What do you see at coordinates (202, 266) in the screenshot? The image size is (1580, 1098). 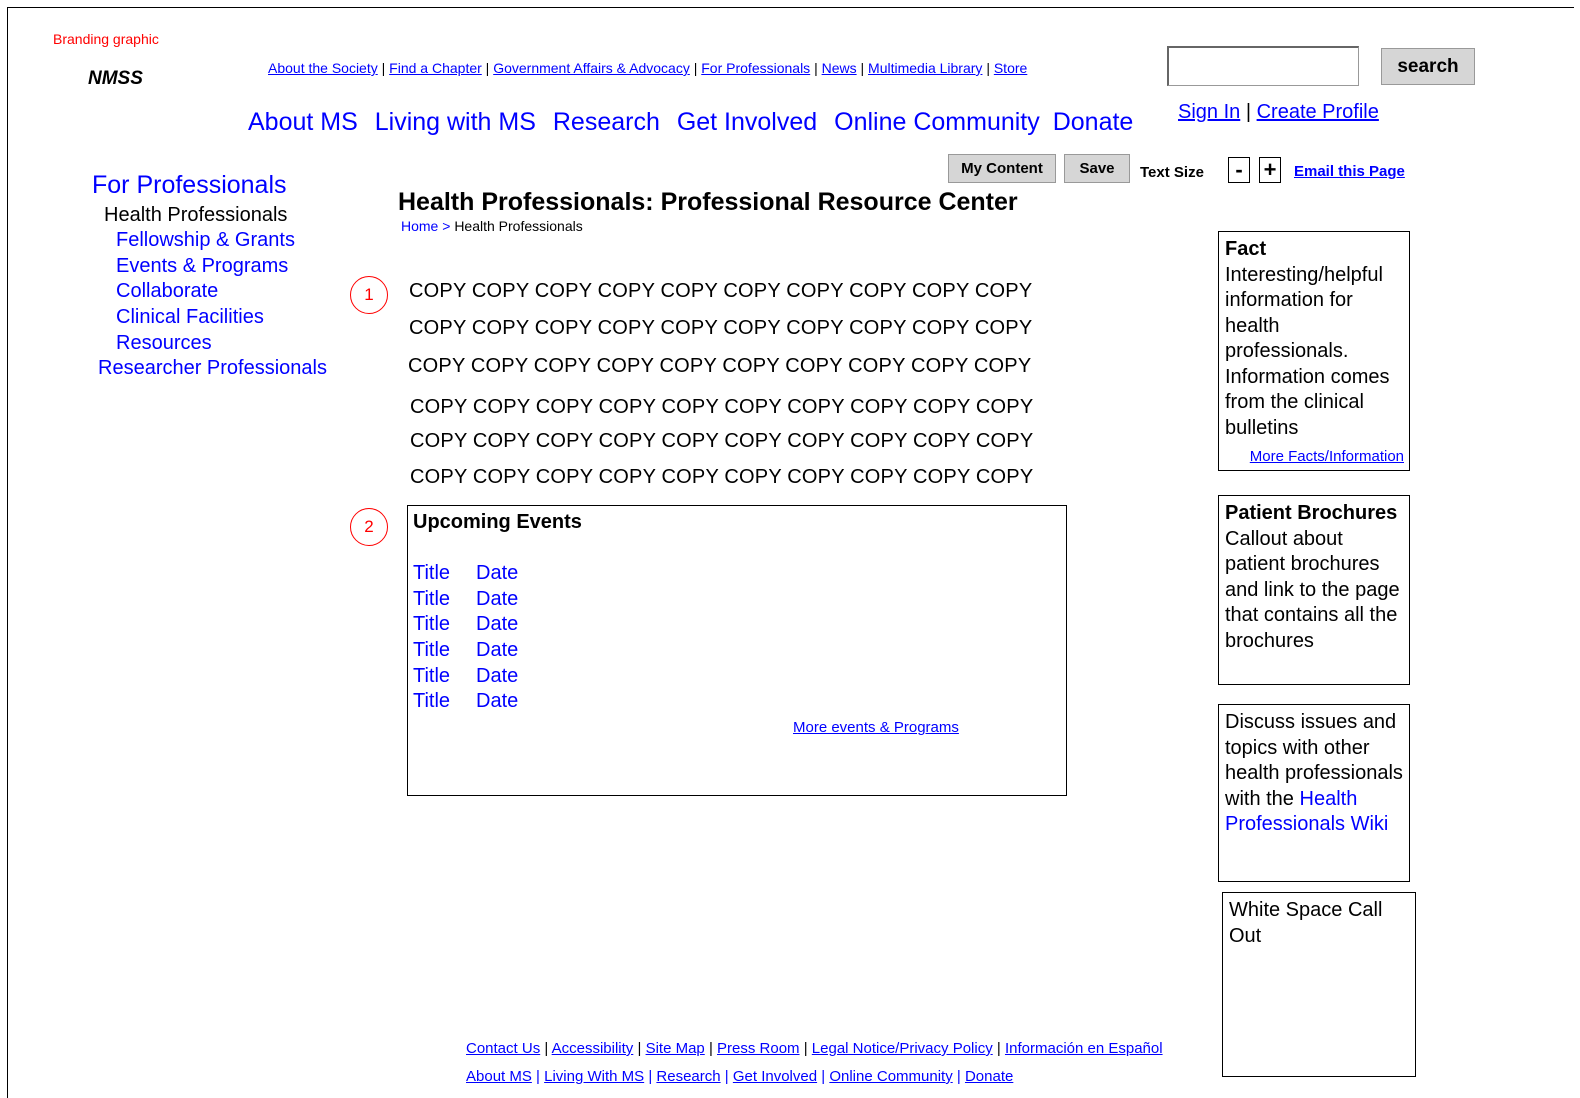 I see `leftnav-item-events-programs: Events & Programs` at bounding box center [202, 266].